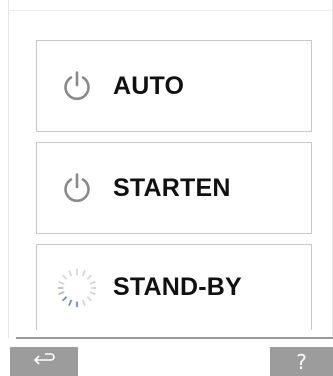  I want to click on start-mode-label: STARTEN, so click(172, 187).